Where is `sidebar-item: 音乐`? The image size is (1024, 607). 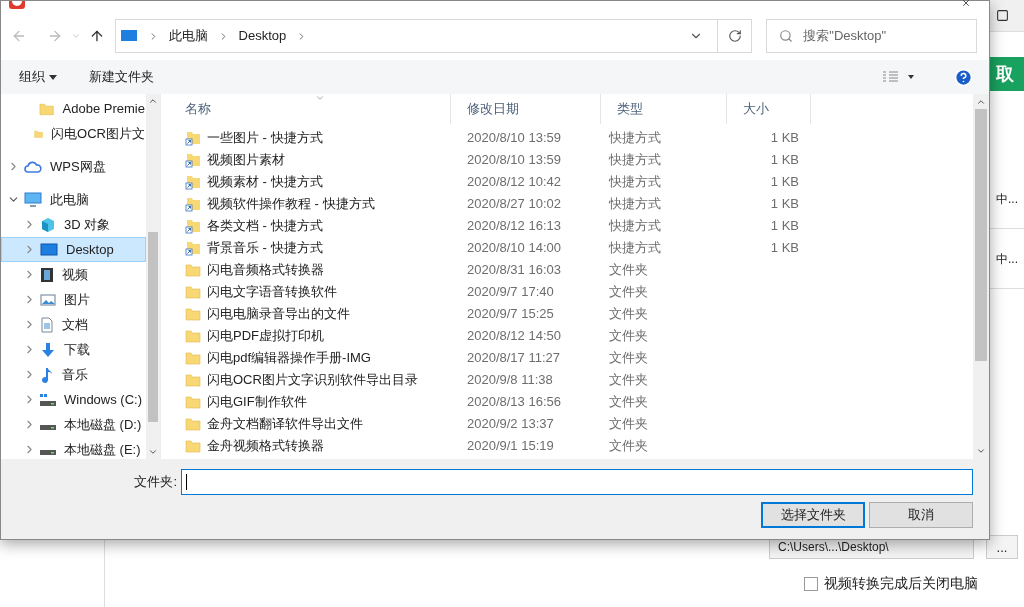 sidebar-item: 音乐 is located at coordinates (73, 374).